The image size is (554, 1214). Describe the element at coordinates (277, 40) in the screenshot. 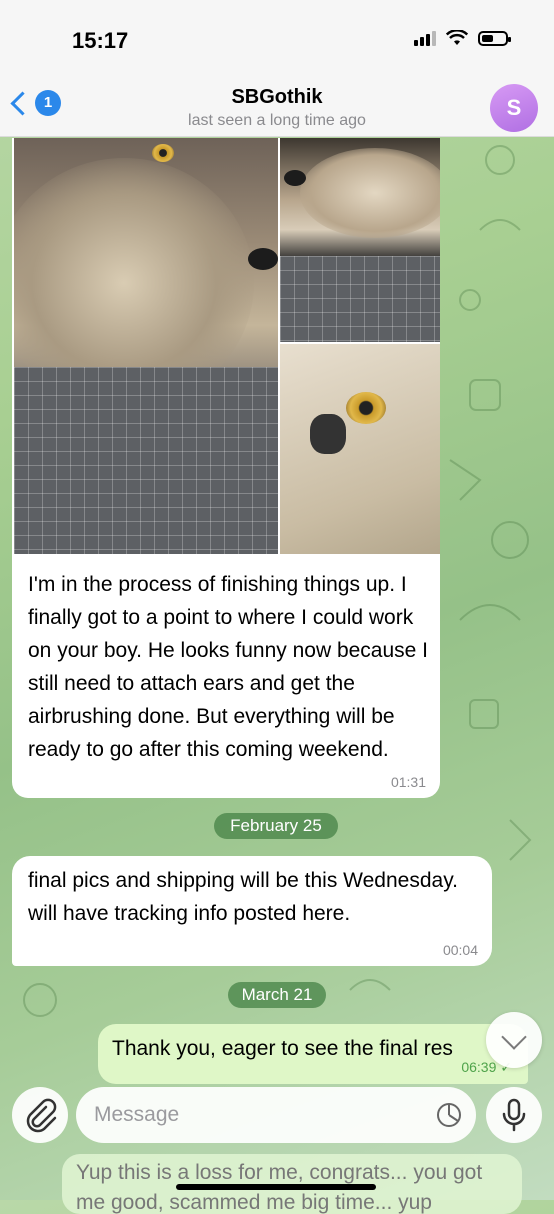

I see `status-bar: 15:17` at that location.